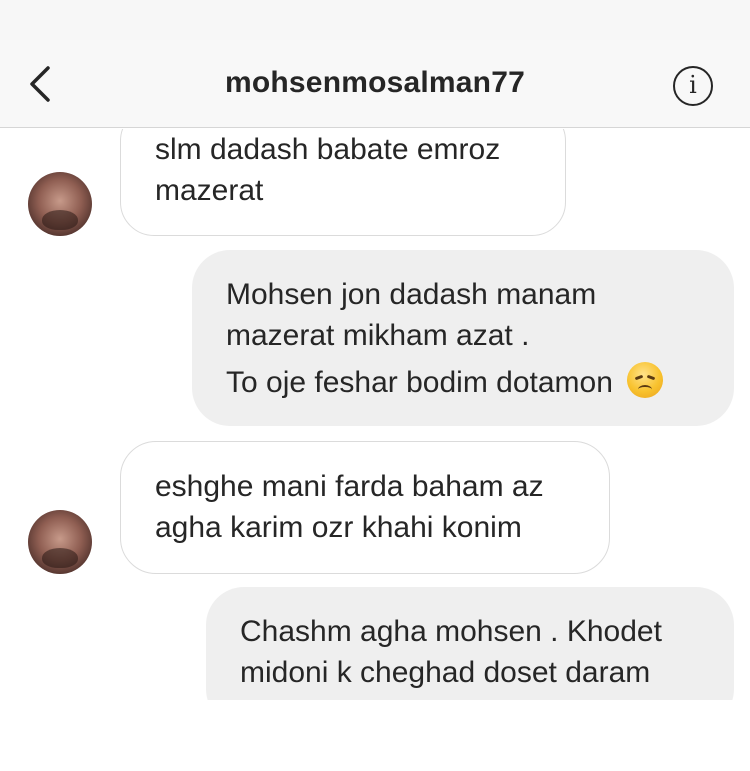 Image resolution: width=750 pixels, height=771 pixels. I want to click on message-text: To oje feshar bodim dotamon, so click(419, 382).